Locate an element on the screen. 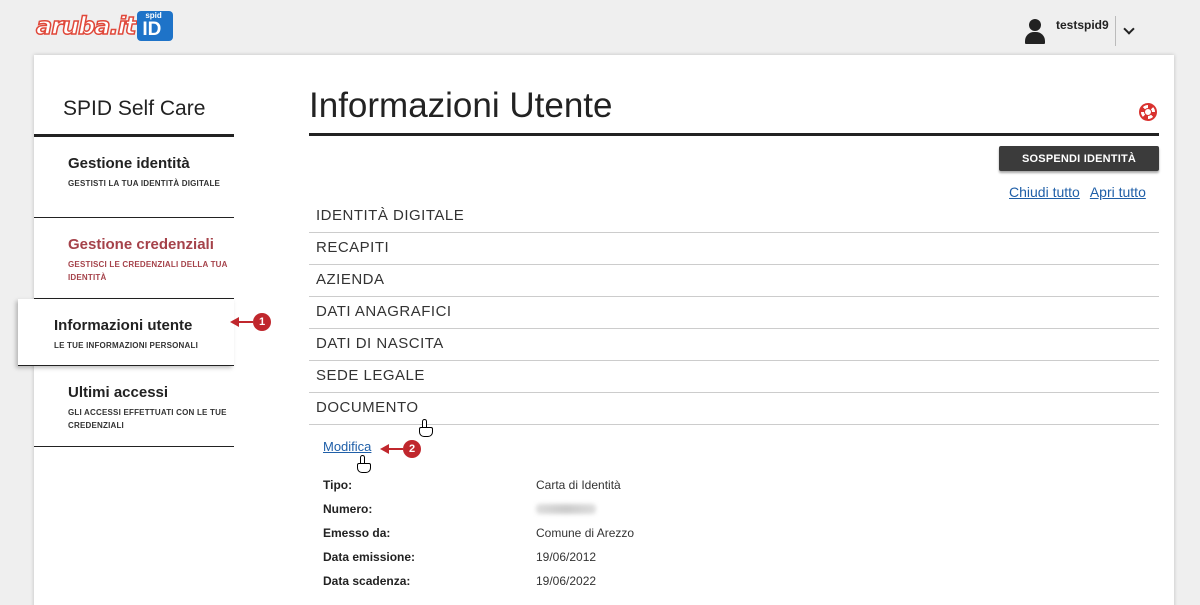  sidebar-item-label: Ultimi accessi is located at coordinates (118, 392).